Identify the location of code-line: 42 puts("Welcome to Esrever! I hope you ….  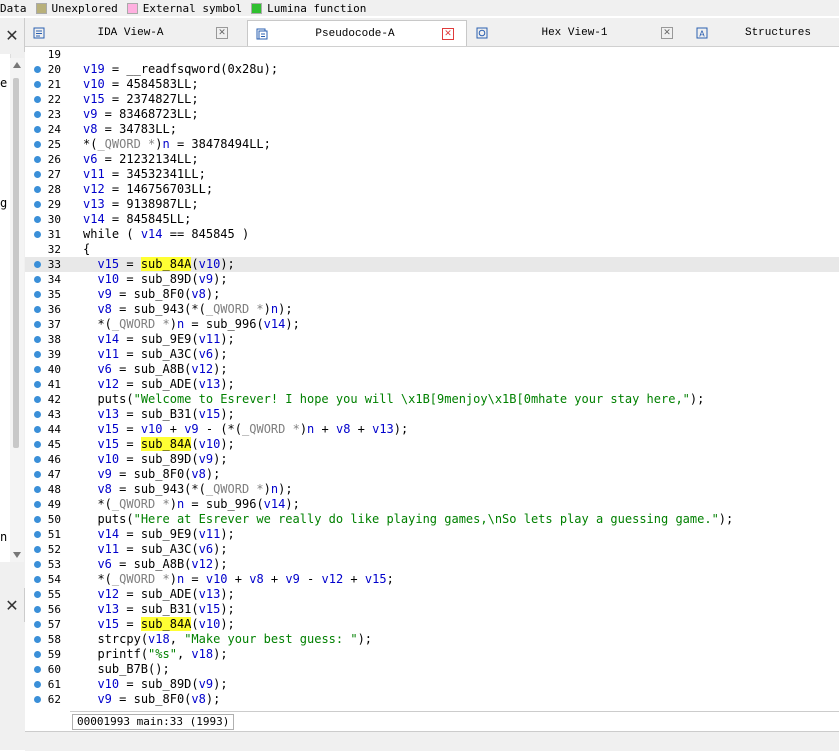
(432, 399).